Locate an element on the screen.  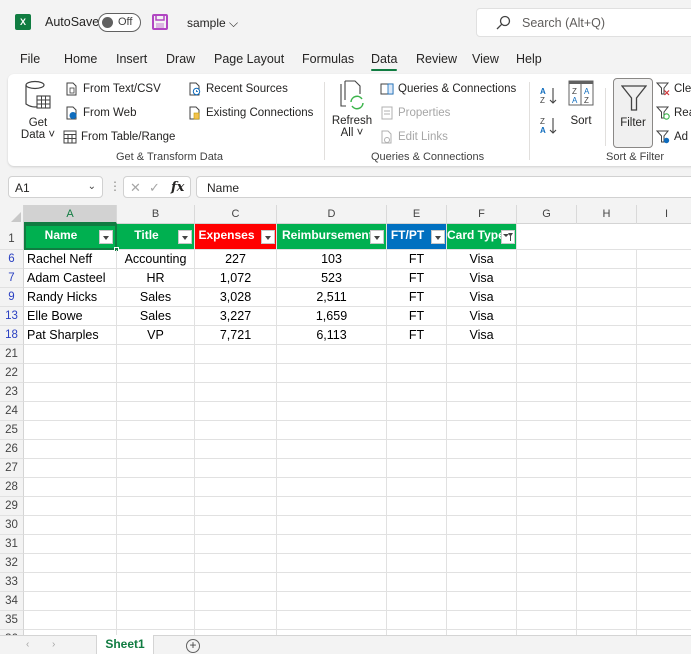
sort-a-to-z-button: A Z is located at coordinates (549, 96).